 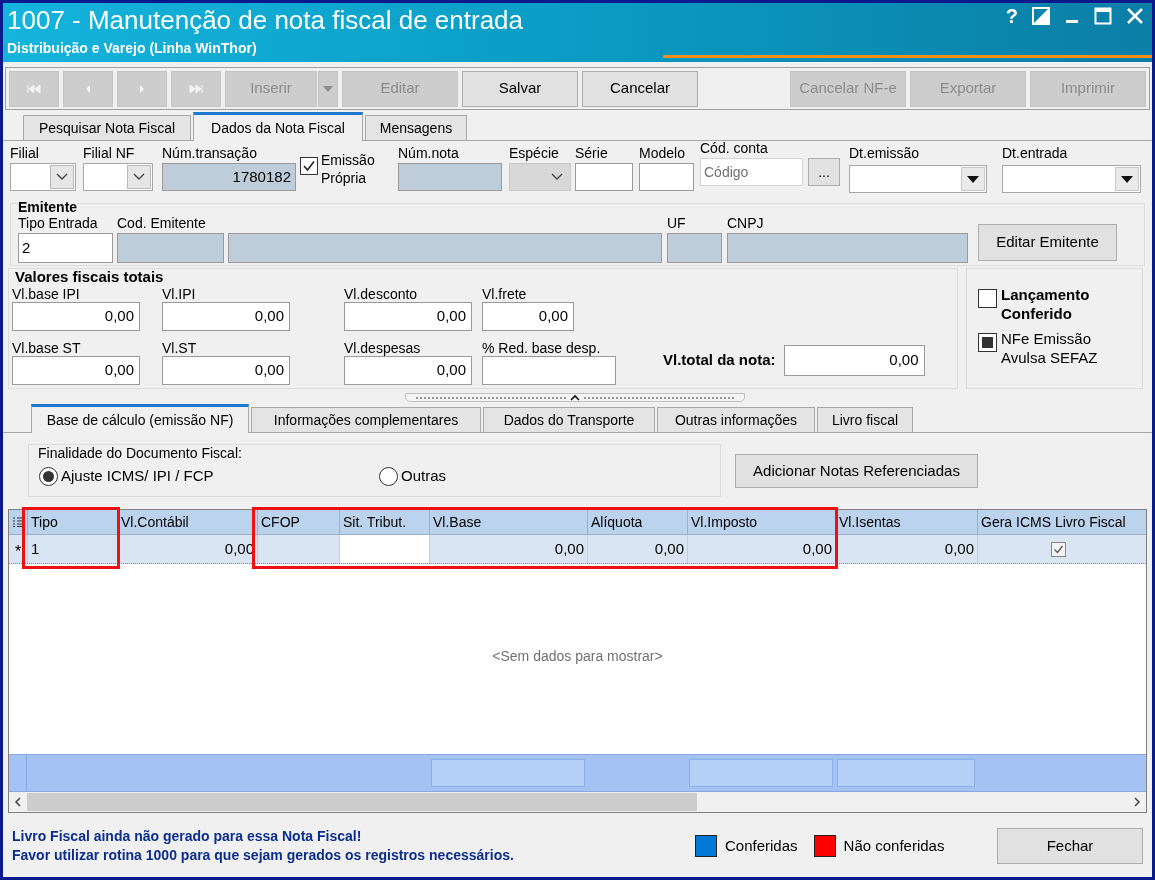 What do you see at coordinates (366, 419) in the screenshot?
I see `tab: Informações complementares` at bounding box center [366, 419].